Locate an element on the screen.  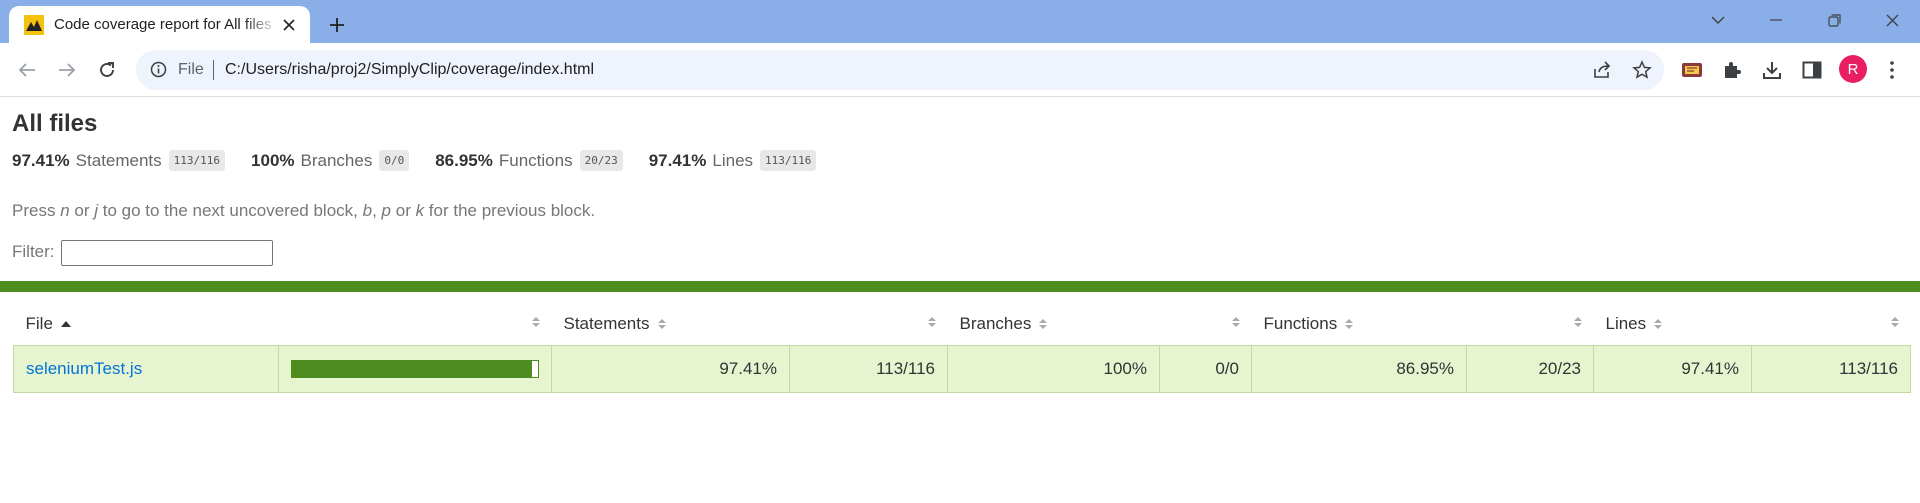
summary-statements: 97.41% Statements 113/116 is located at coordinates (119, 160).